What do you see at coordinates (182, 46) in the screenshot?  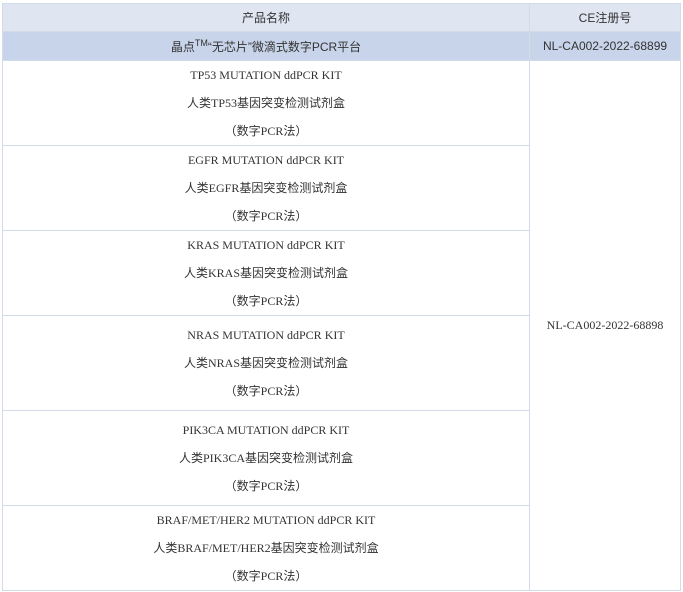 I see `platform-name-pre: 晶点` at bounding box center [182, 46].